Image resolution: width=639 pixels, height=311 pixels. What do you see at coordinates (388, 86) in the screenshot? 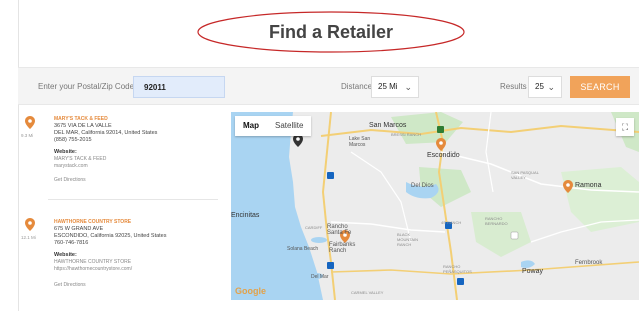
I see `distance-value: 25 Mi` at bounding box center [388, 86].